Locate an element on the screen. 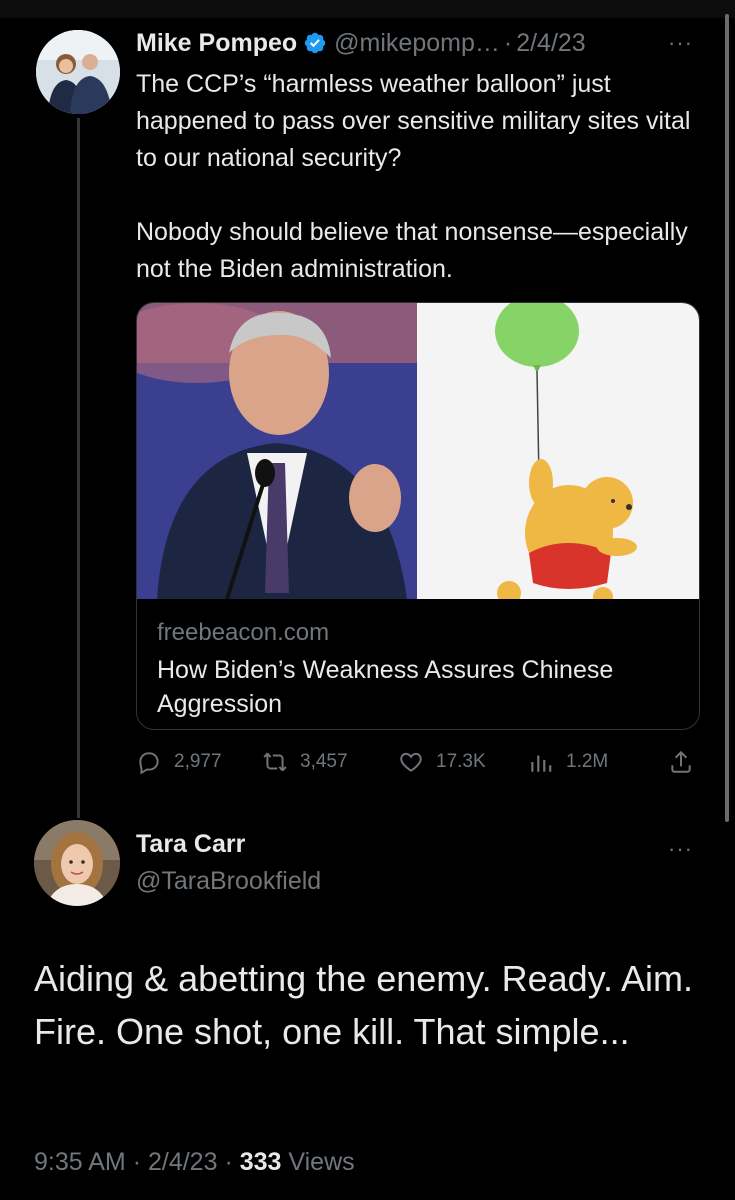 Image resolution: width=735 pixels, height=1200 pixels. retweet-button: 3,457 is located at coordinates (305, 762).